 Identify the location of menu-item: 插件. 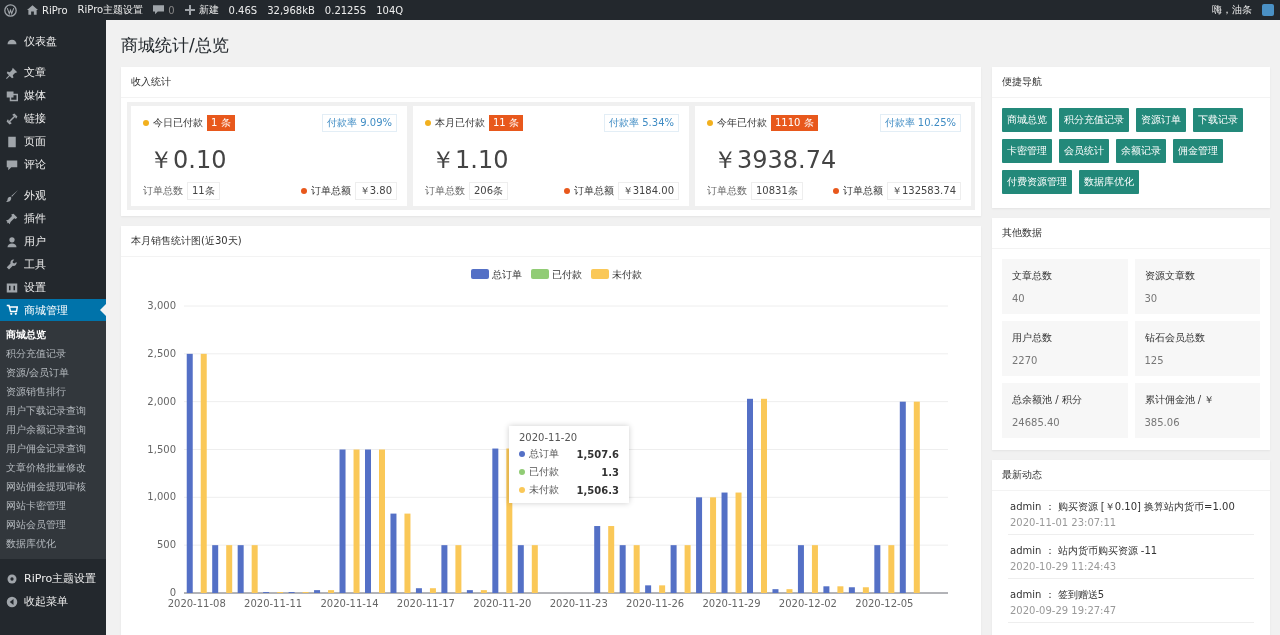
(53, 218).